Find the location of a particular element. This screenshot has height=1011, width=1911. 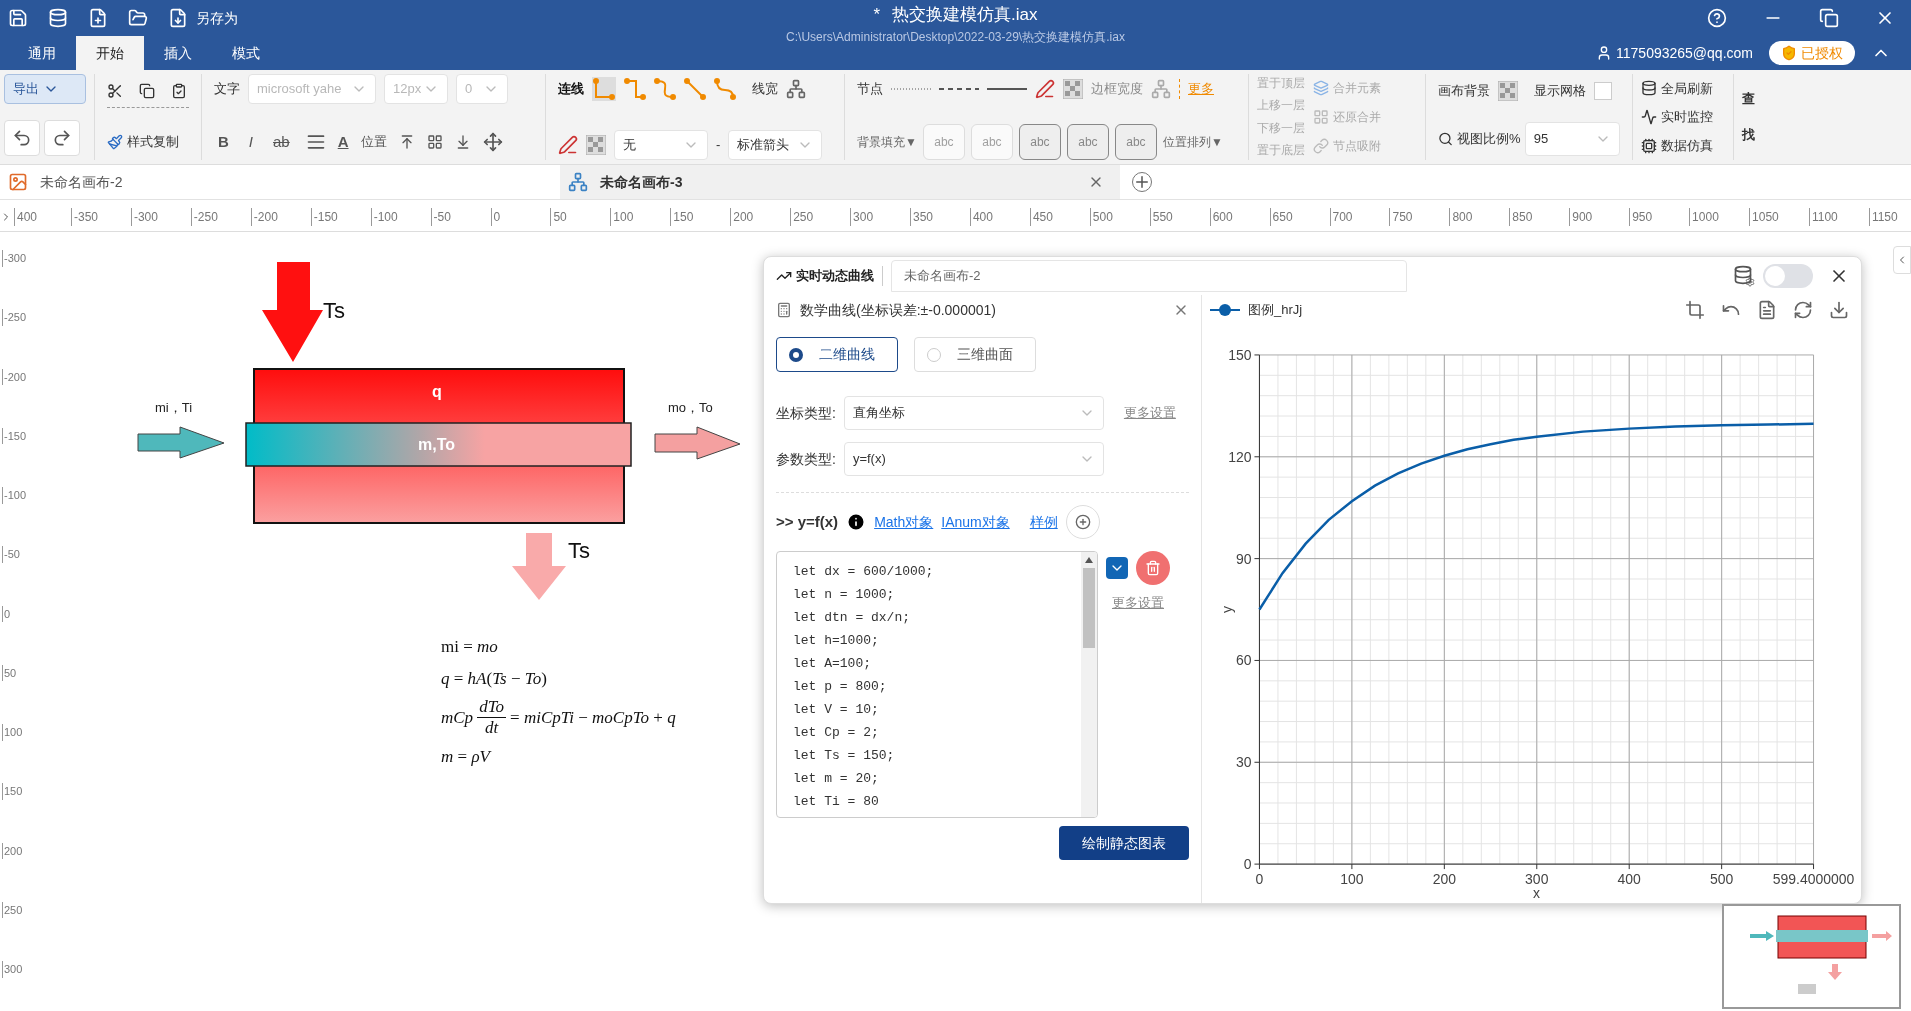

database-icon is located at coordinates (58, 18).